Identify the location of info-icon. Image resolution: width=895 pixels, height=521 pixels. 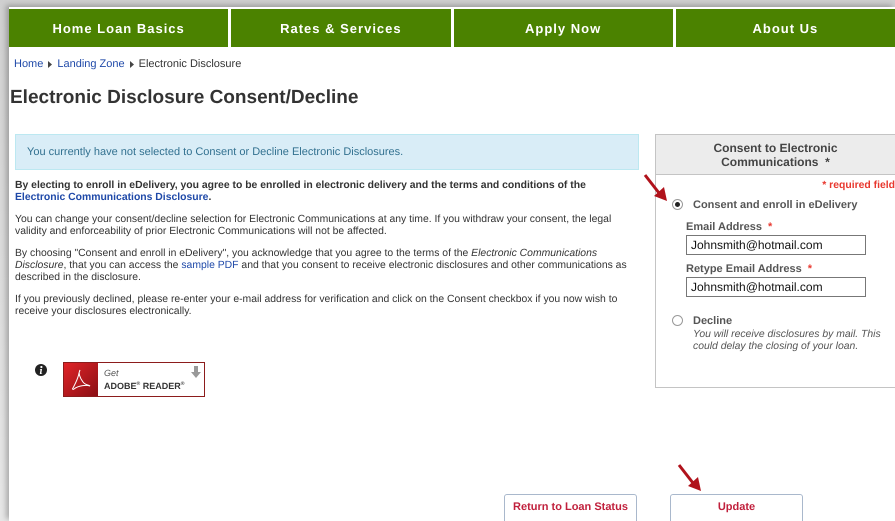
(41, 370).